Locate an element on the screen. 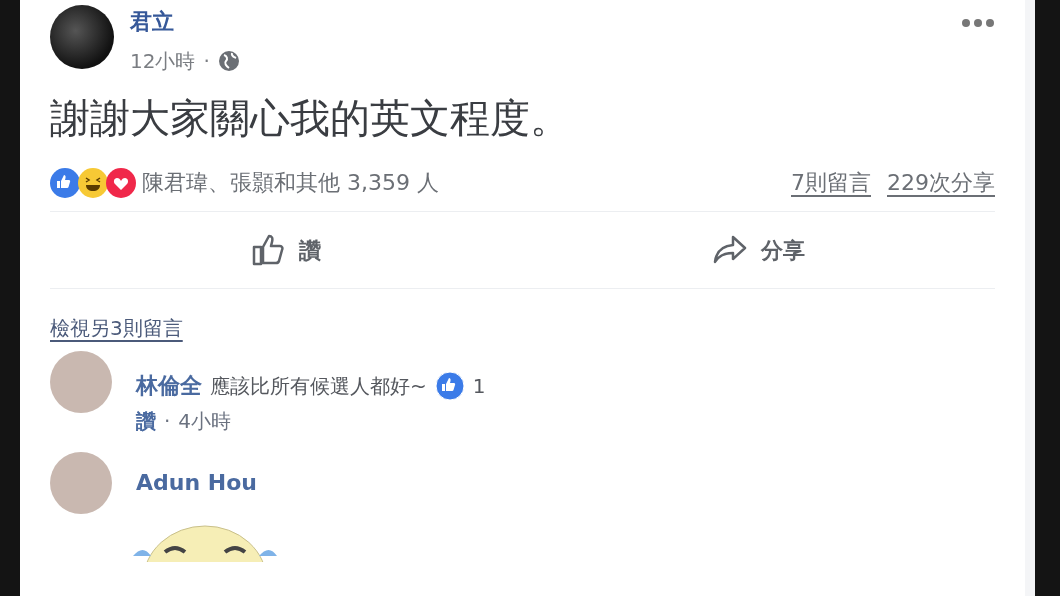 The width and height of the screenshot is (1060, 596). post-text: 謝謝大家關心我的英文程度。 is located at coordinates (310, 118).